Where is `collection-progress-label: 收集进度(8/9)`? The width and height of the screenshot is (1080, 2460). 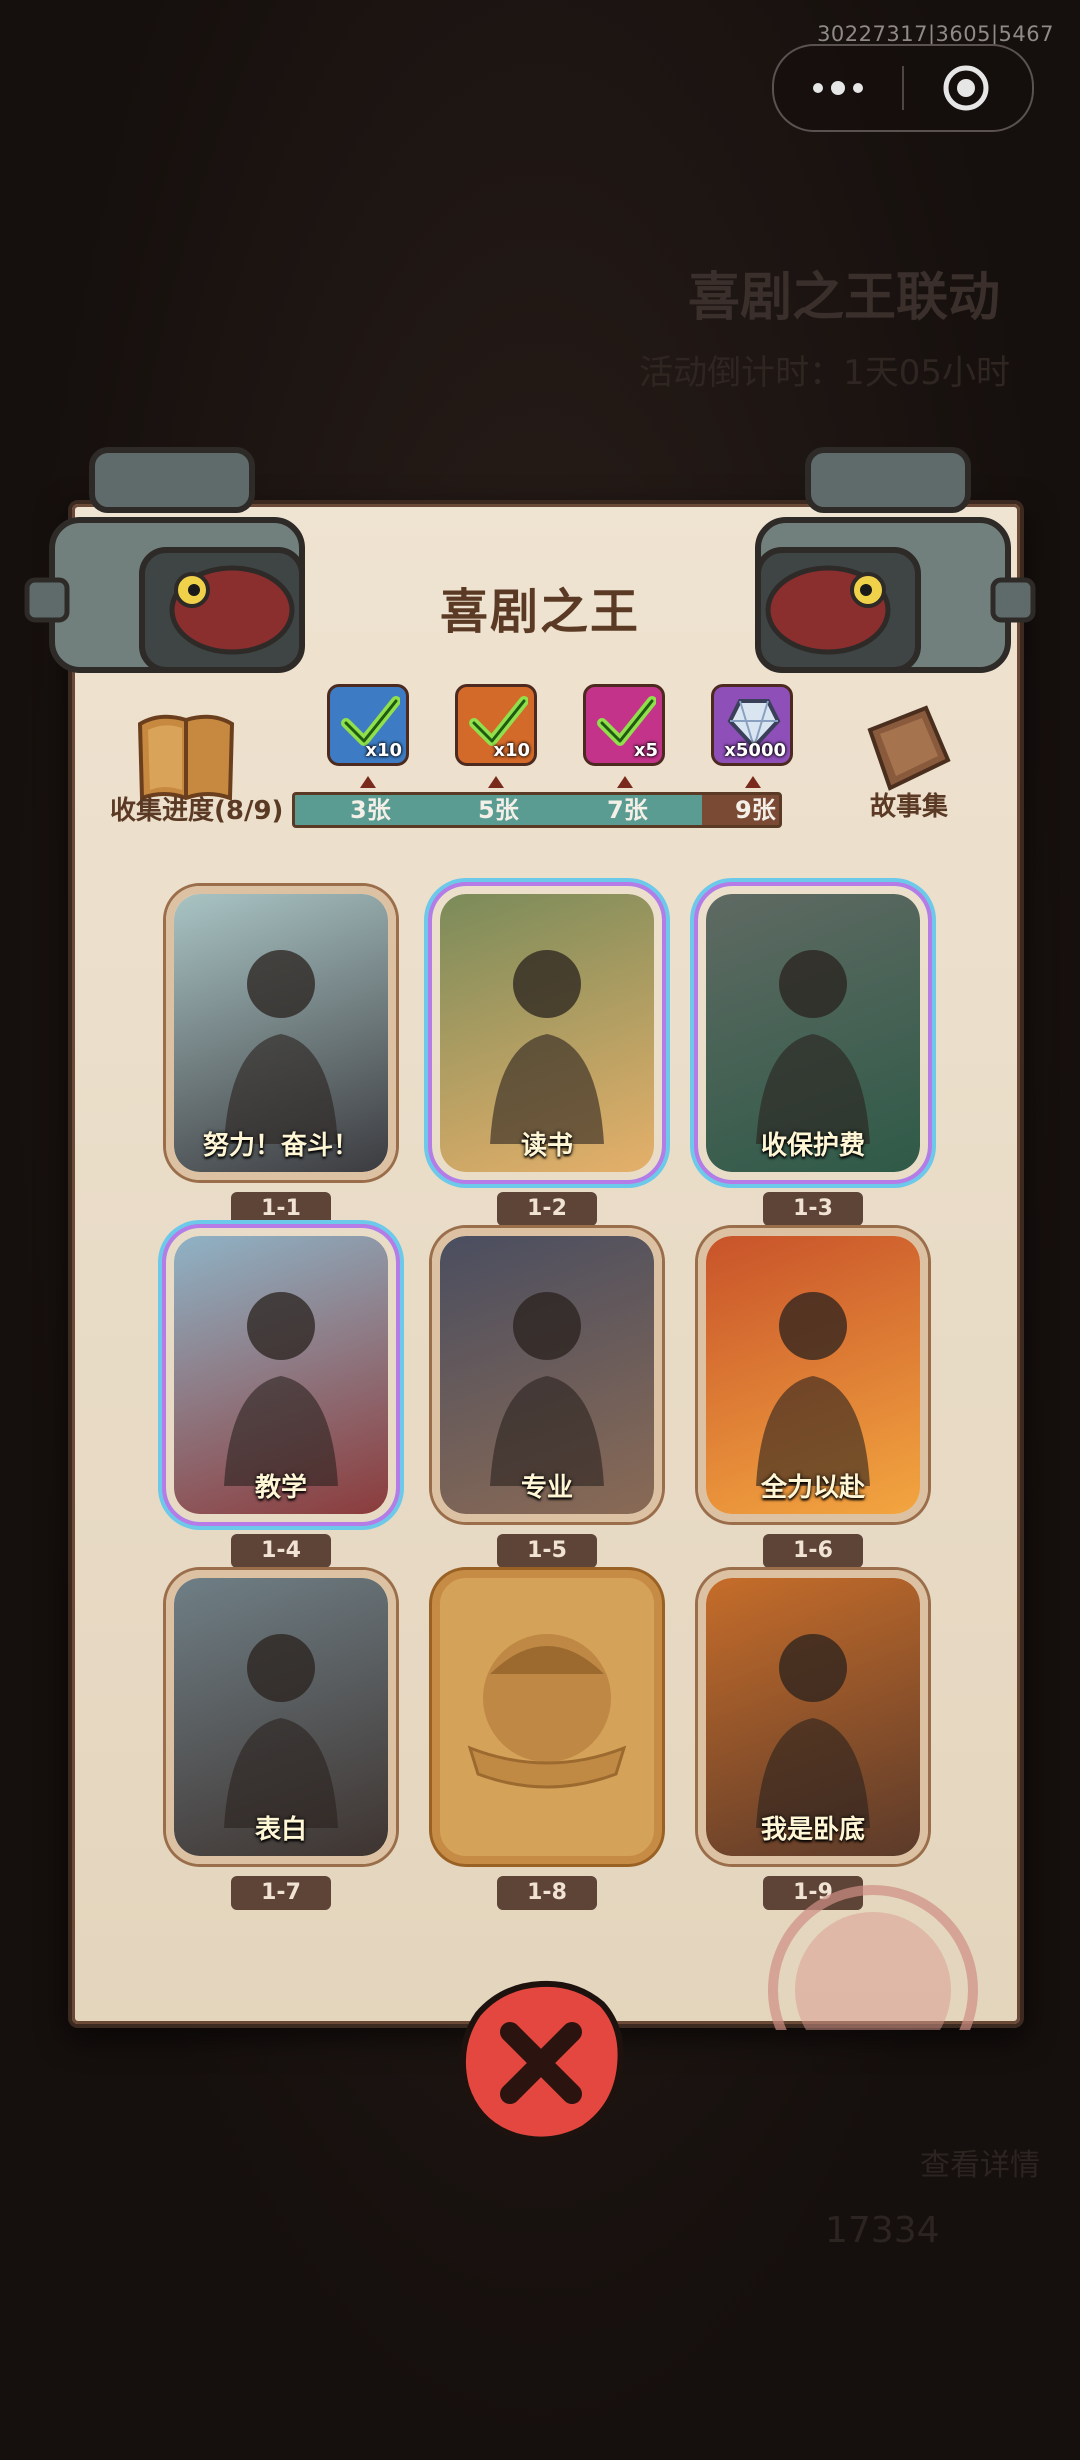
collection-progress-label: 收集进度(8/9) is located at coordinates (197, 811).